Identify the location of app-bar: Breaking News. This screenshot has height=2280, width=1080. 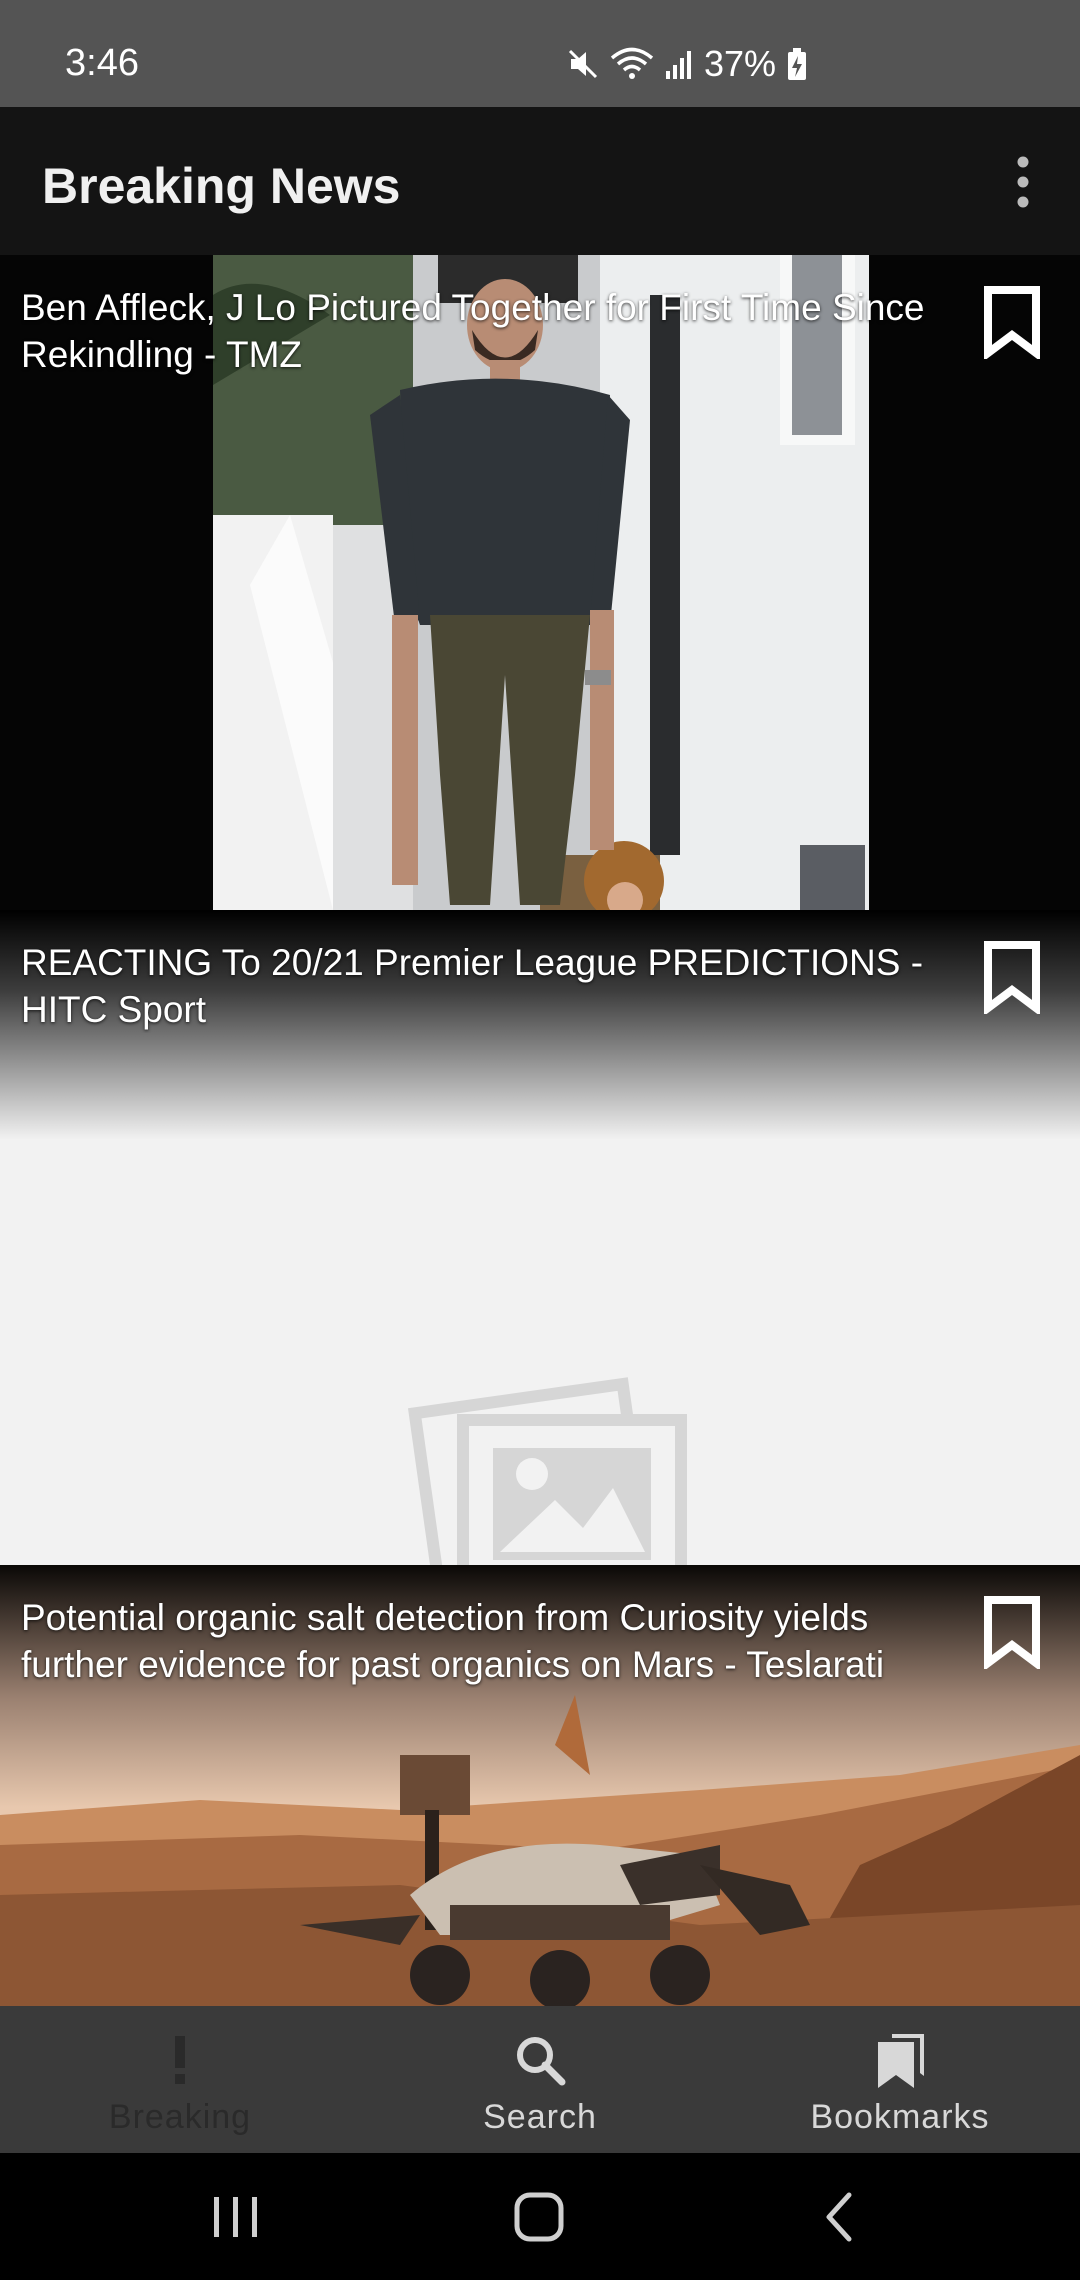
(540, 181).